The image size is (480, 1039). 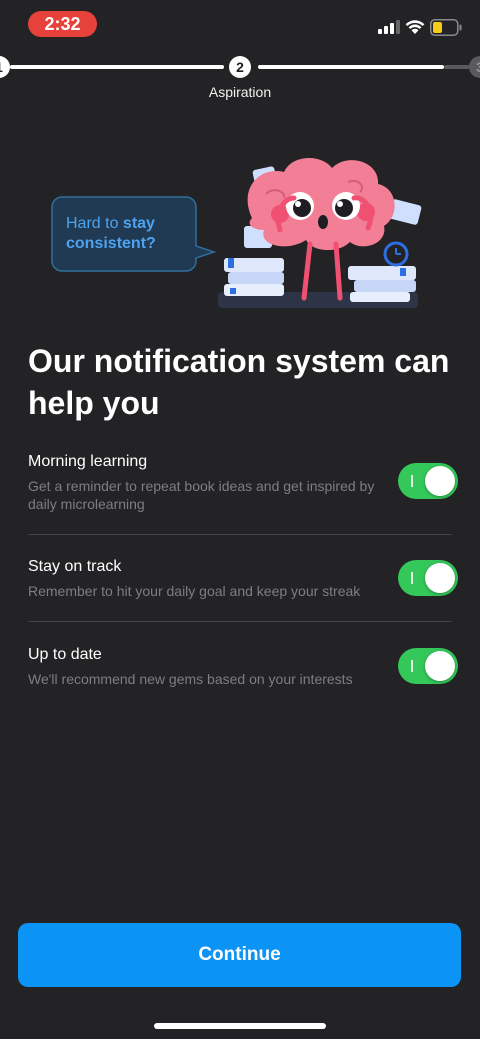 I want to click on wifi-icon, so click(x=415, y=27).